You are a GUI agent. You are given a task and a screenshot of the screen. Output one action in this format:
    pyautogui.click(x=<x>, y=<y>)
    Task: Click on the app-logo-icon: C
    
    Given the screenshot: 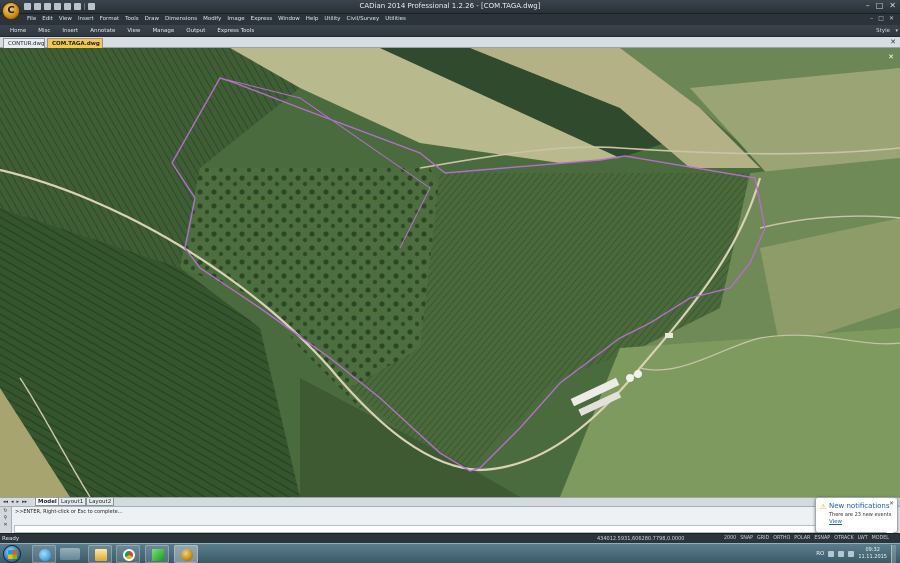 What is the action you would take?
    pyautogui.click(x=11, y=11)
    